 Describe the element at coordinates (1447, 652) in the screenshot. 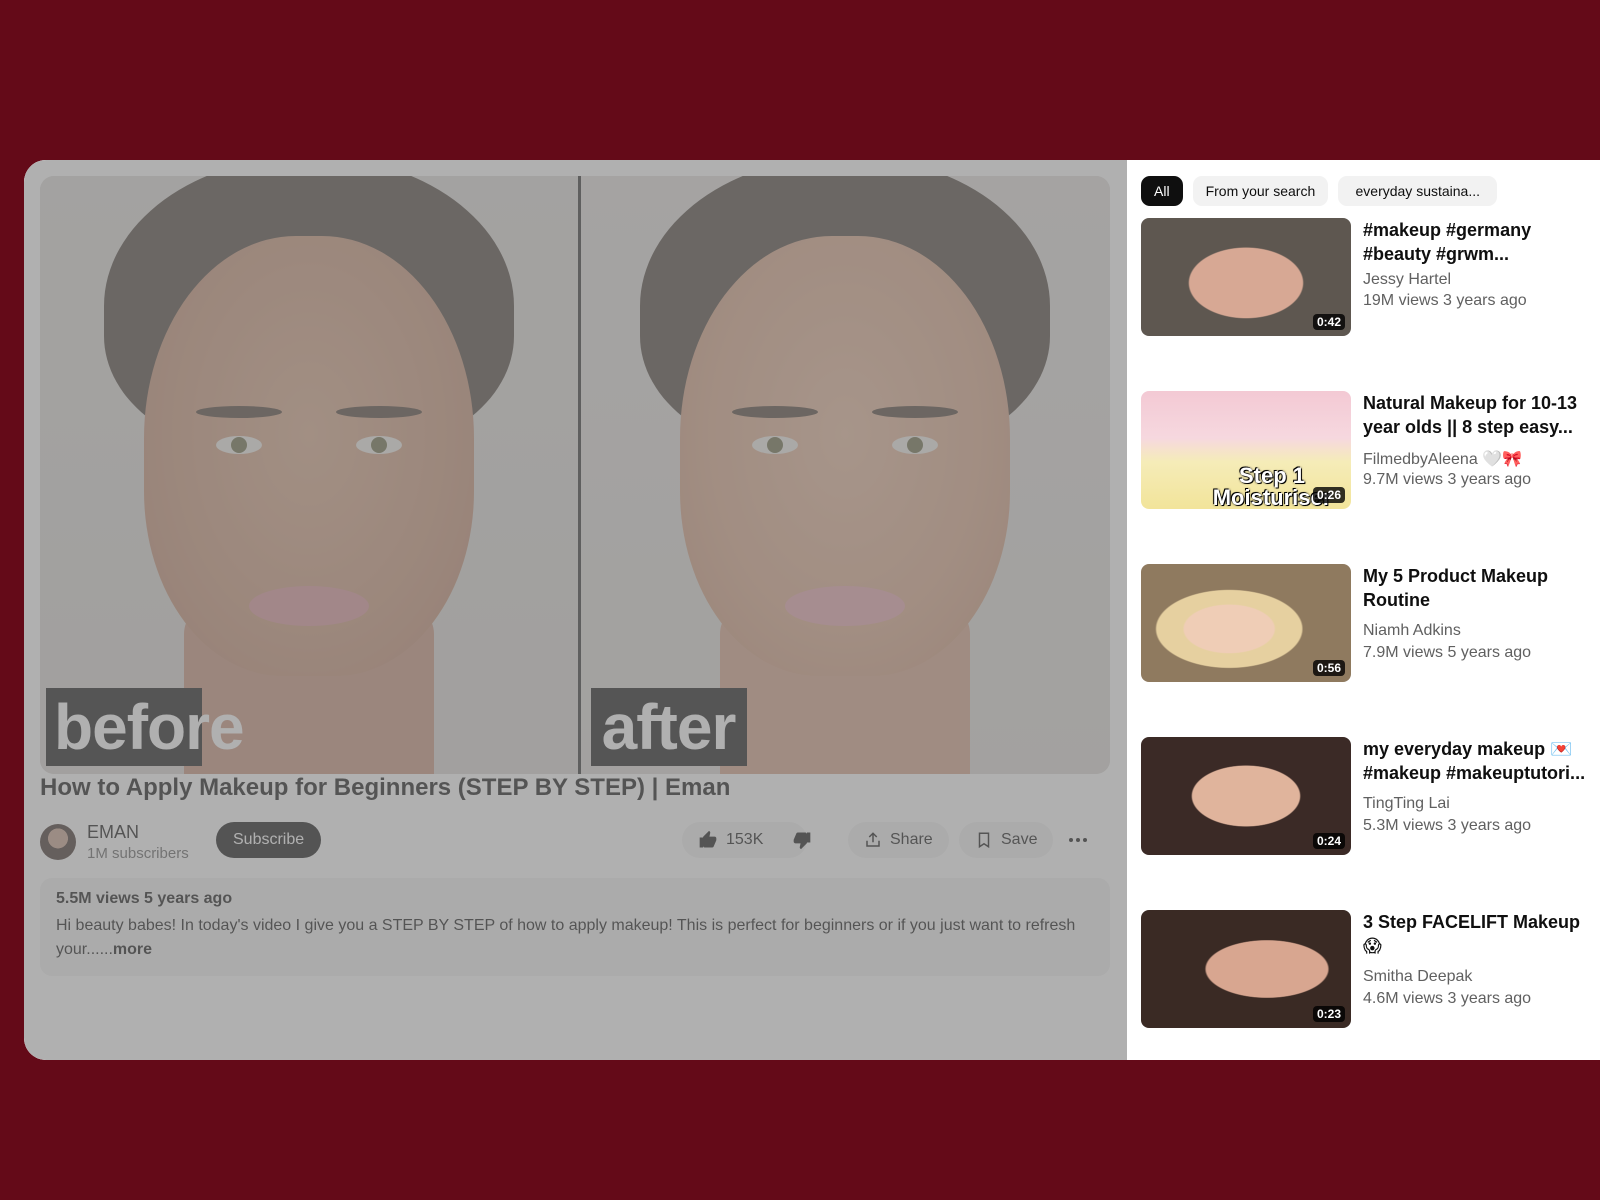

I see `recommendation-meta: 7.9M views 5 years ago` at that location.